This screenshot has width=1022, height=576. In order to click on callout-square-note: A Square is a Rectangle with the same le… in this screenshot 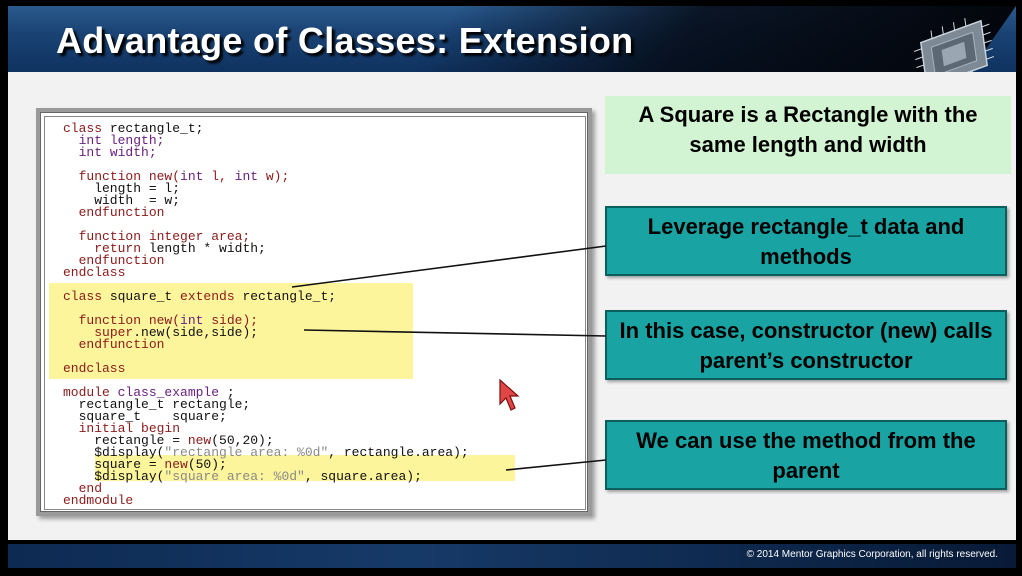, I will do `click(808, 135)`.